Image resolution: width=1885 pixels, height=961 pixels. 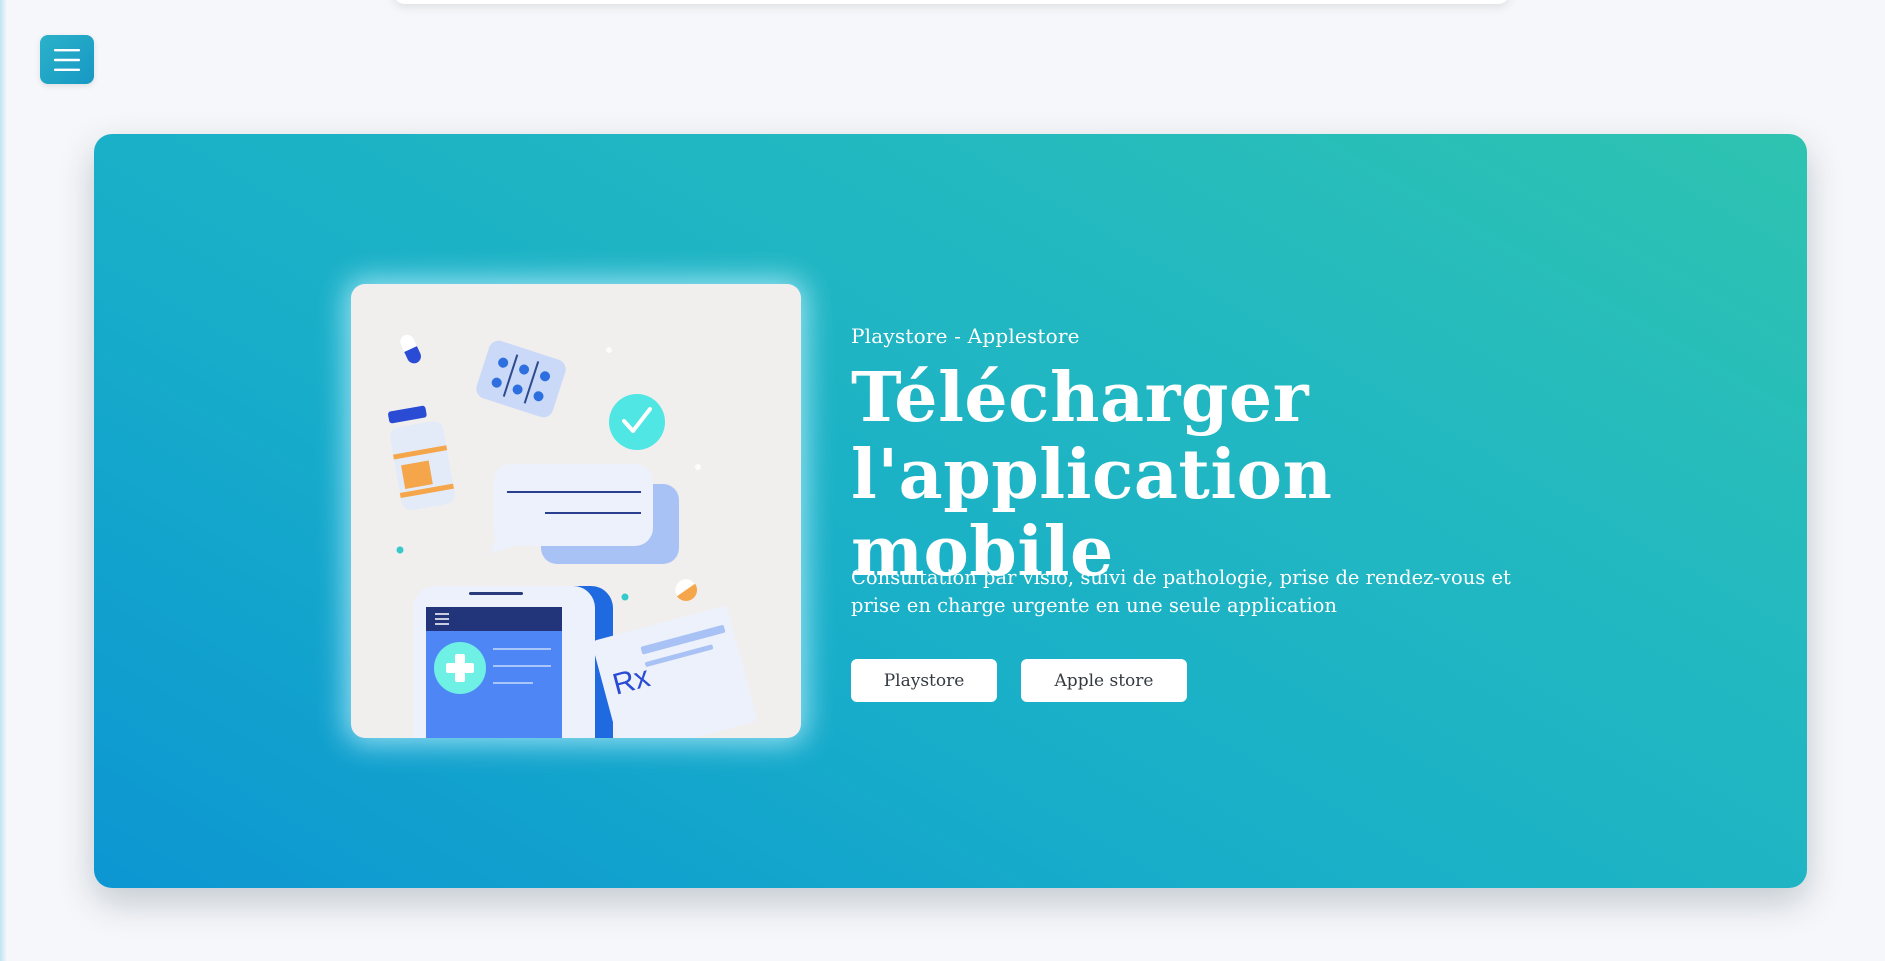 I want to click on left-sidebar-edge, so click(x=3, y=480).